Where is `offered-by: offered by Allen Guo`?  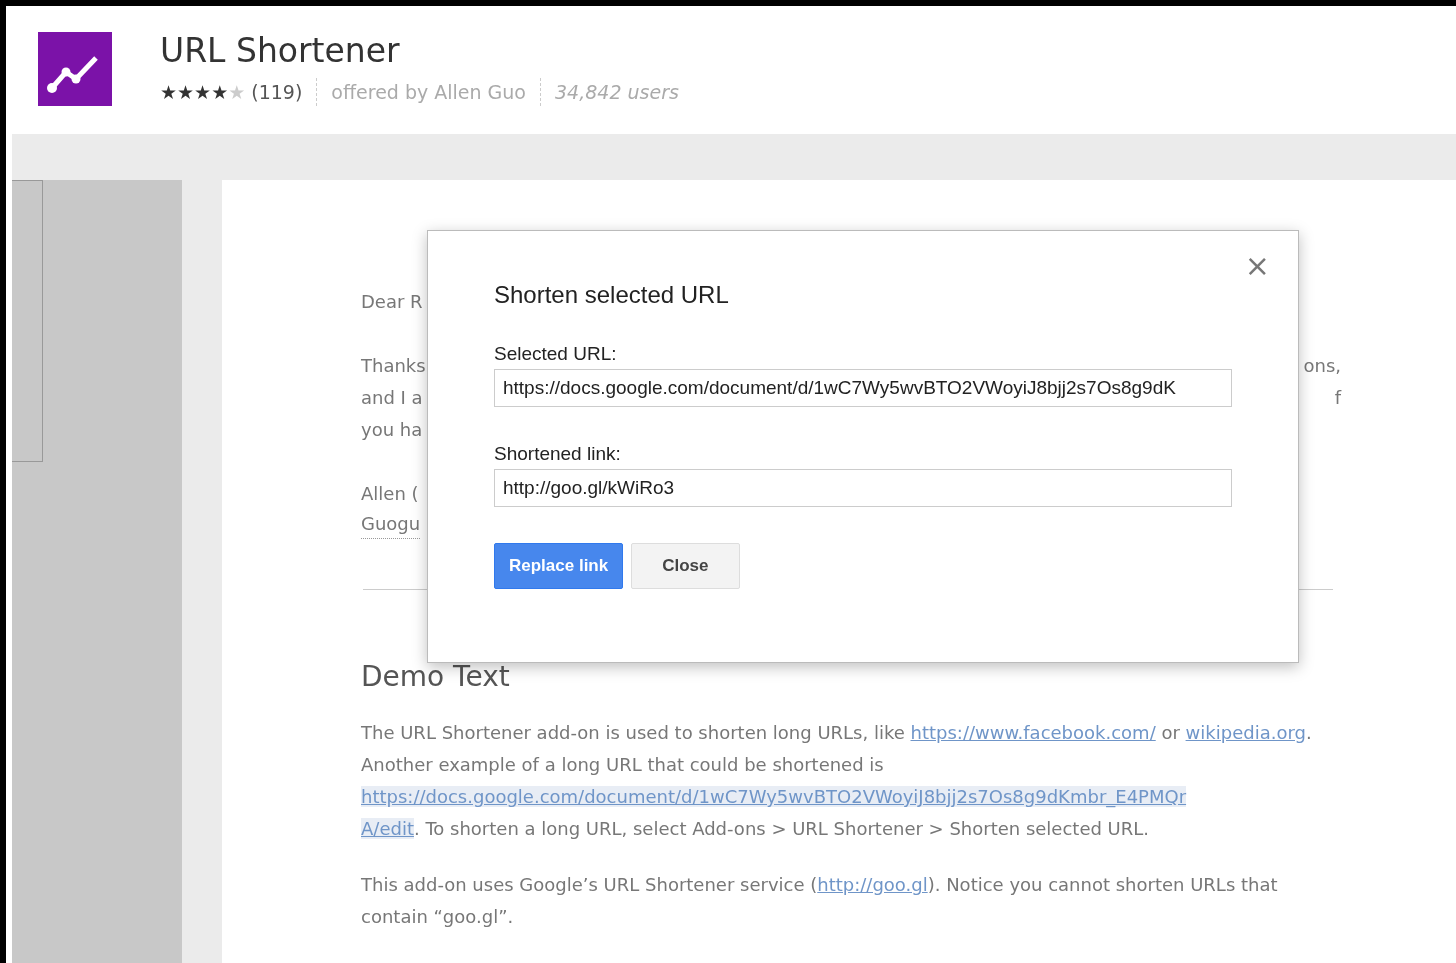 offered-by: offered by Allen Guo is located at coordinates (428, 92).